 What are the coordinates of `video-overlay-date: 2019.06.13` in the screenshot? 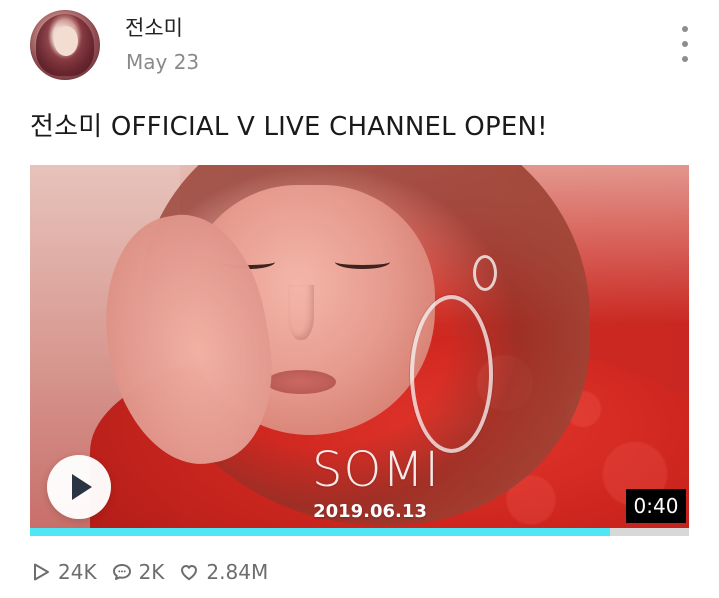 It's located at (370, 511).